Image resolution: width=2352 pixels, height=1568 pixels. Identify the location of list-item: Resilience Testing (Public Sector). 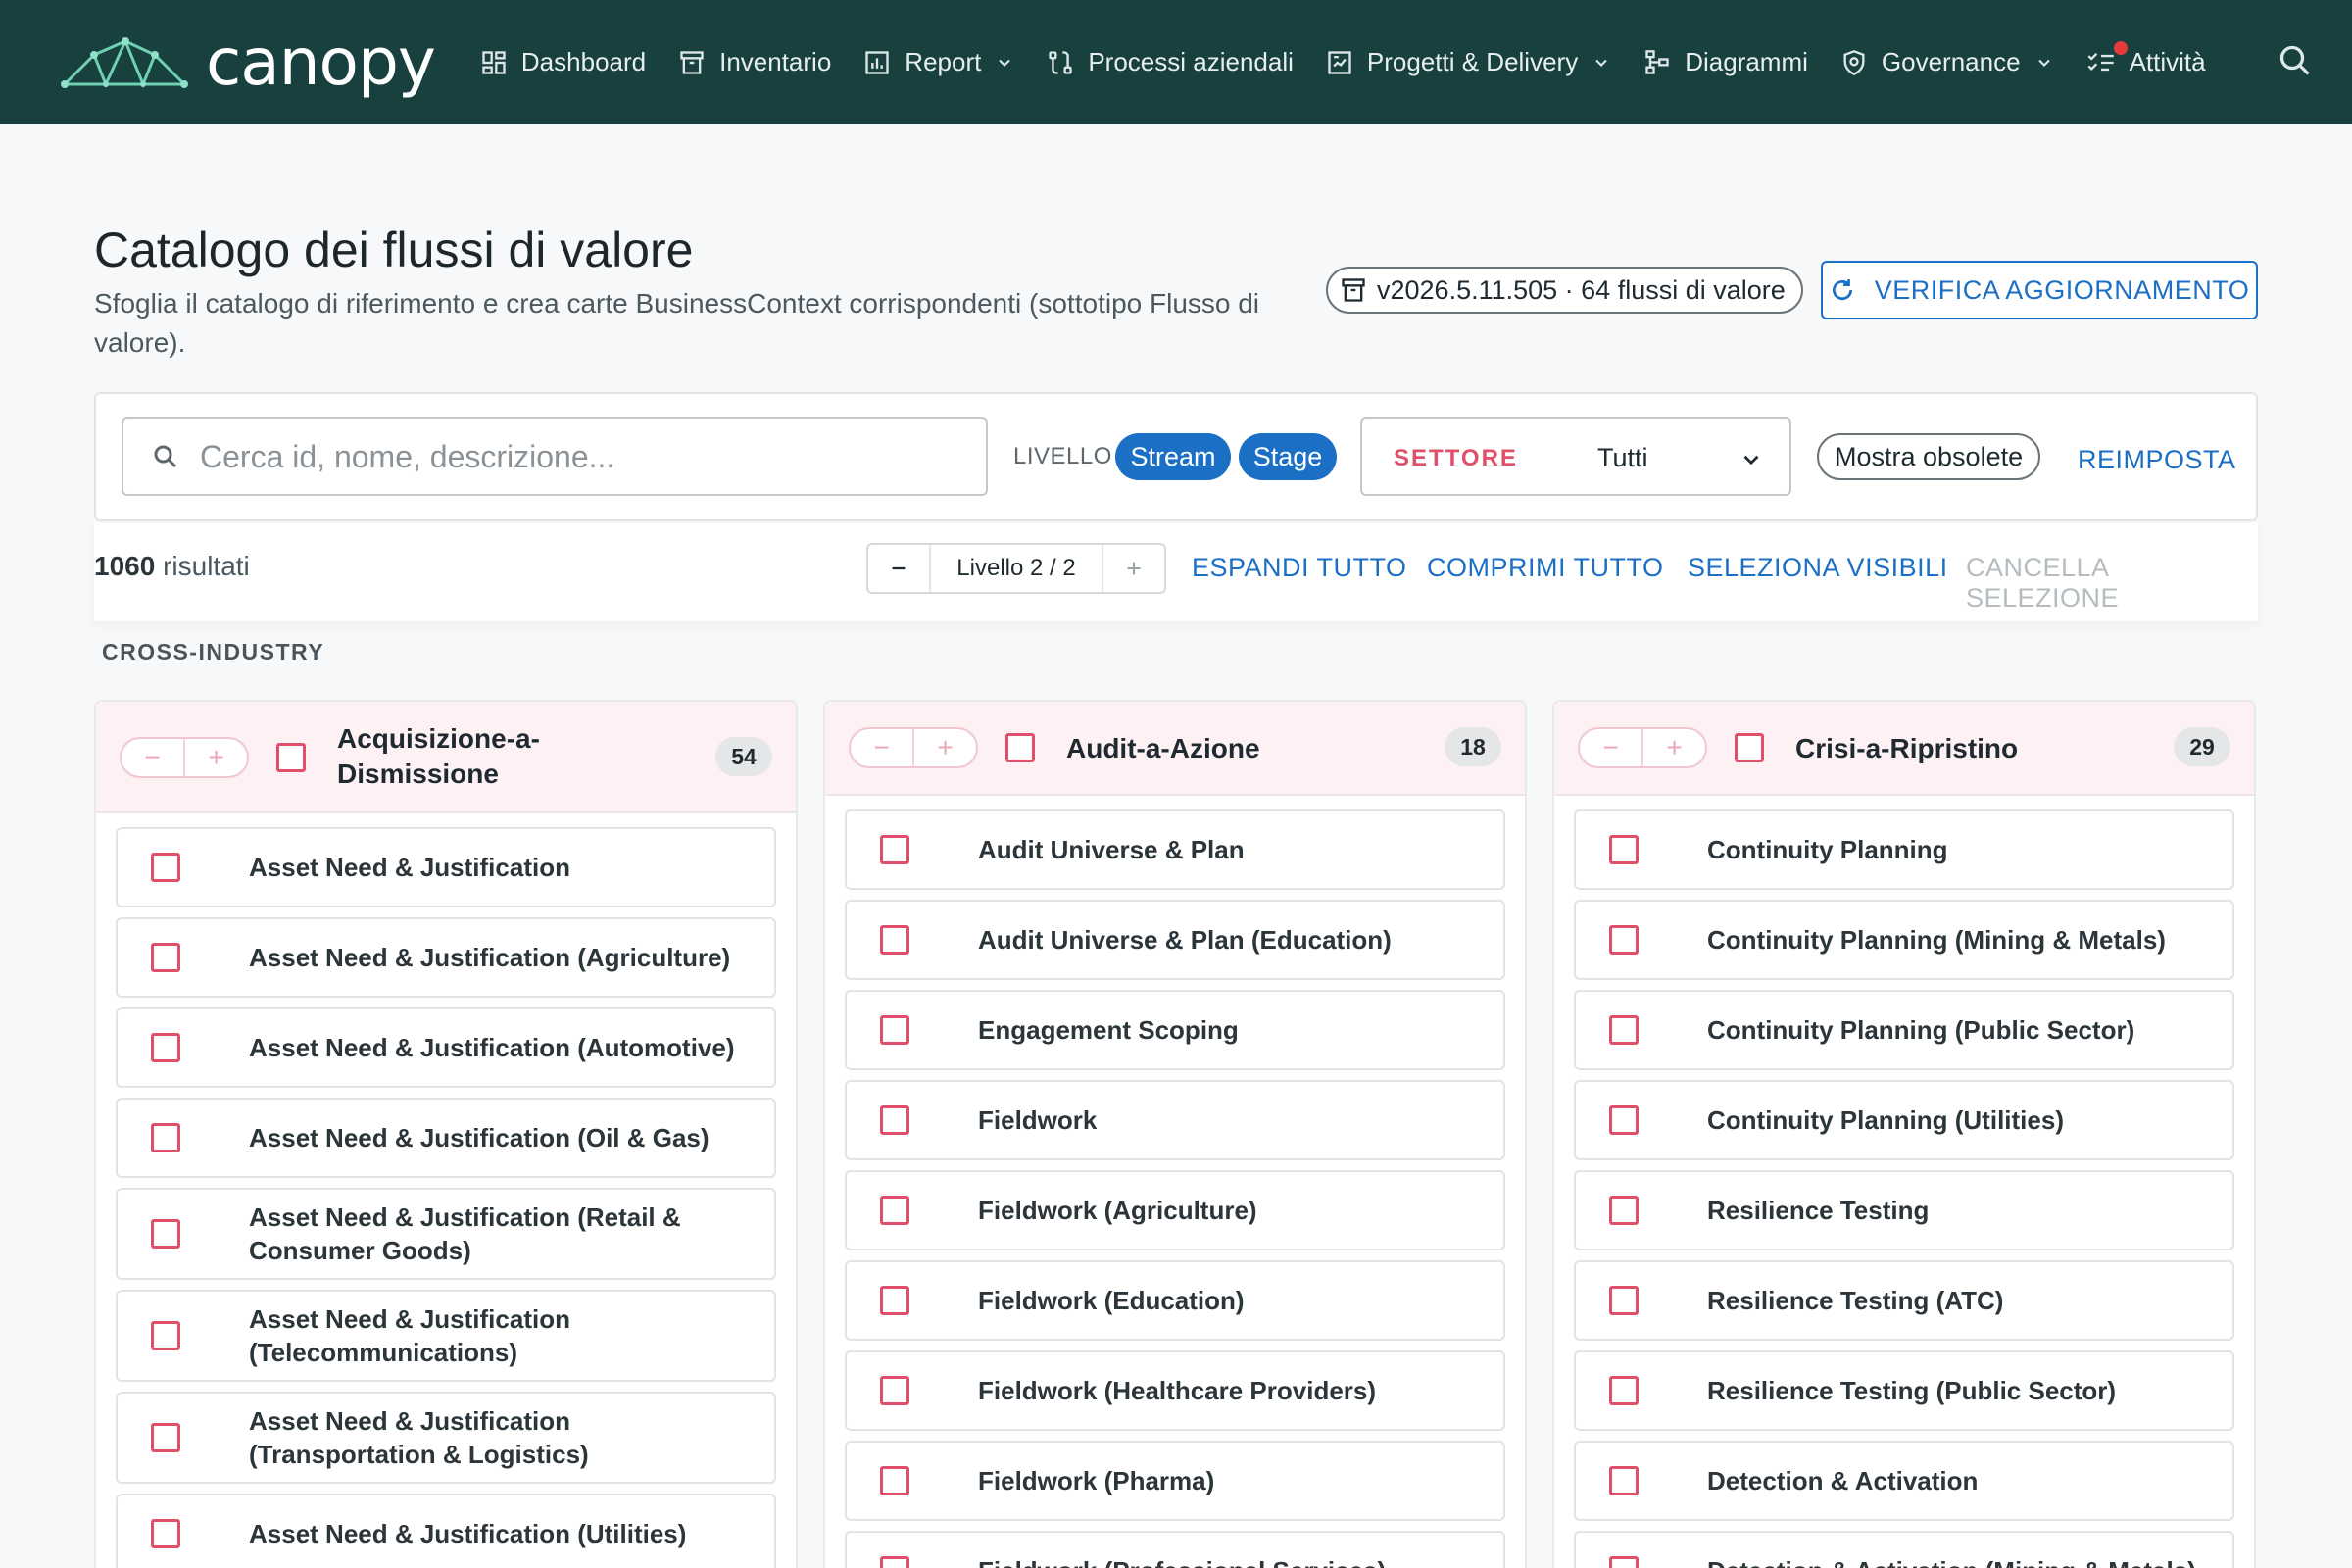
(1904, 1390).